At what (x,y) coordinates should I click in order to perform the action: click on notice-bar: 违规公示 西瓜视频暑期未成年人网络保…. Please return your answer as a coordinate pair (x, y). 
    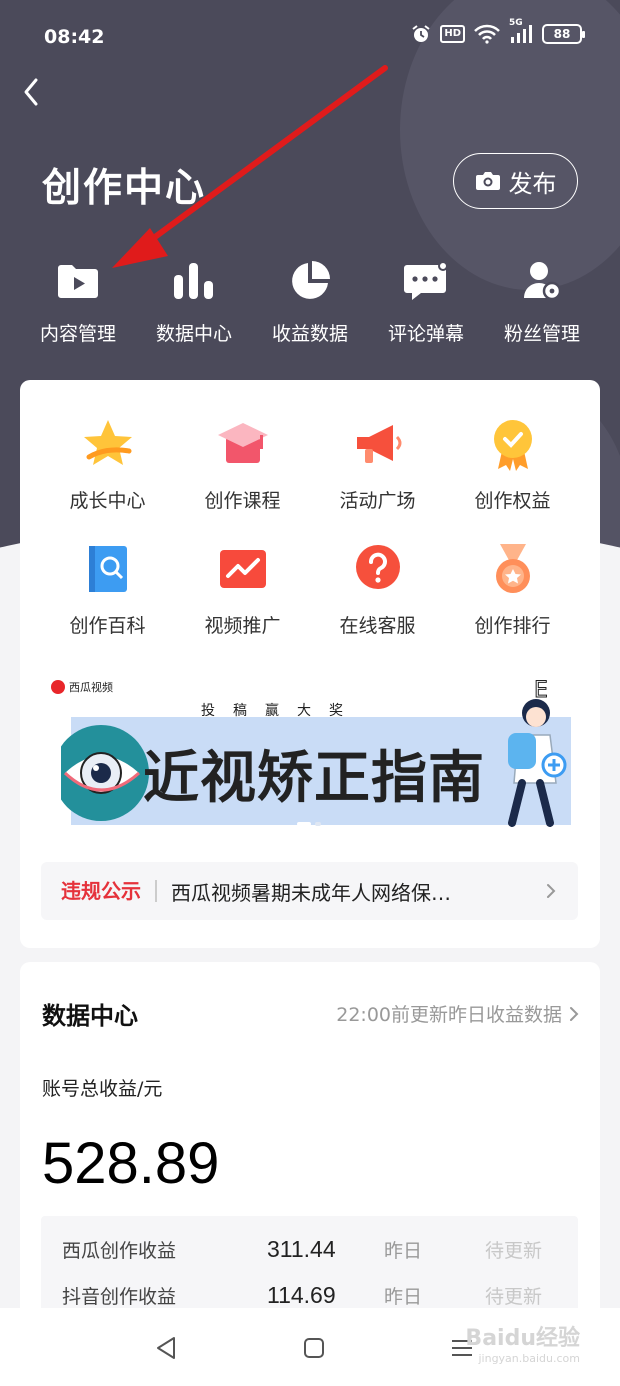
    Looking at the image, I should click on (309, 891).